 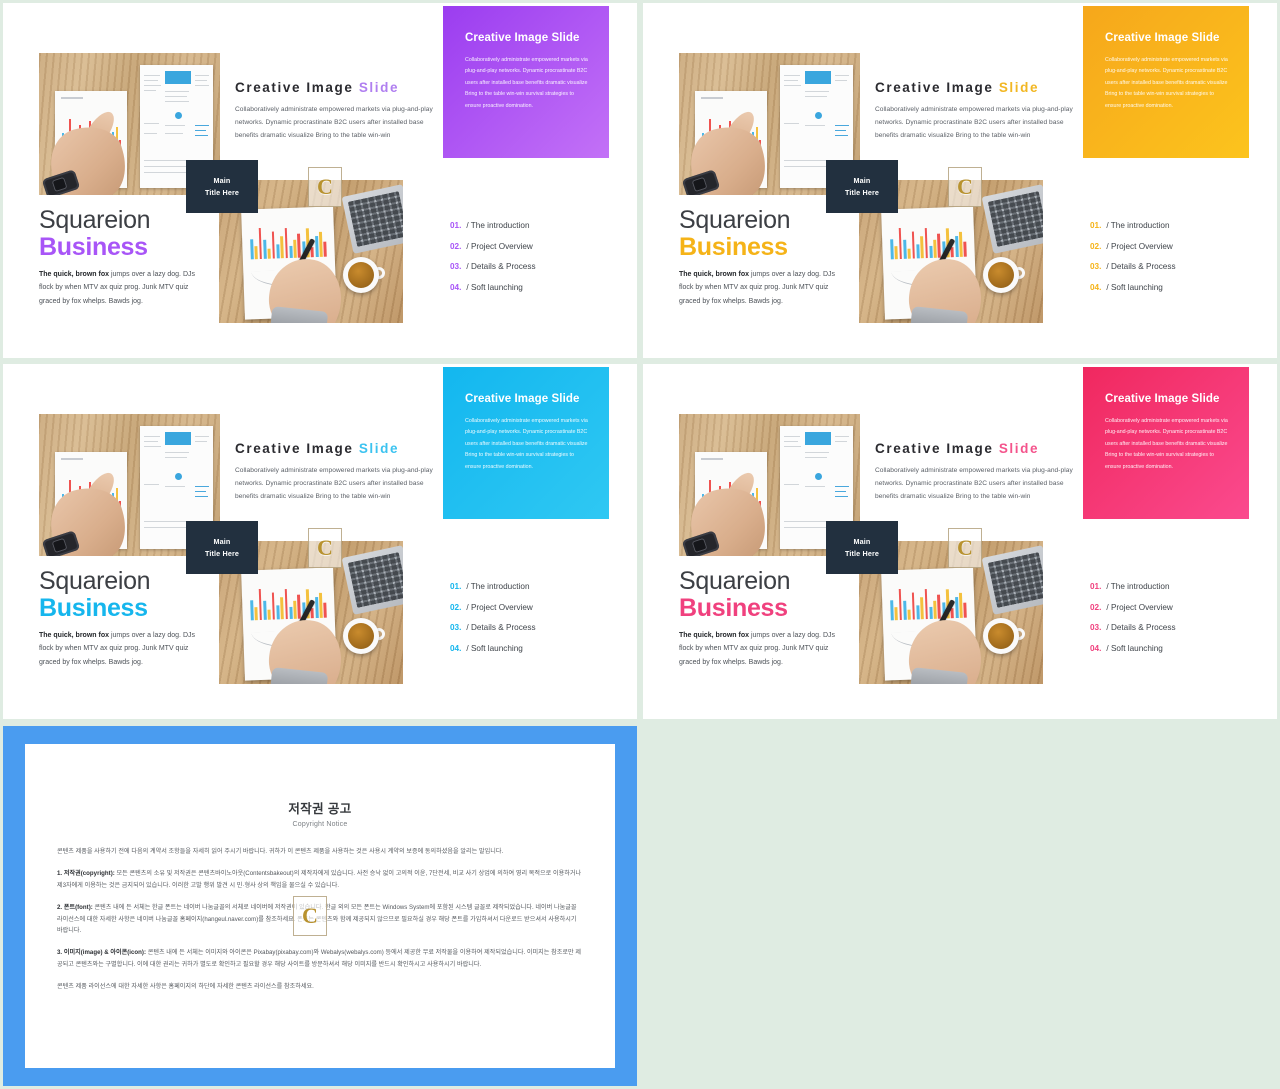 I want to click on coffee-cup-graphic, so click(x=361, y=275).